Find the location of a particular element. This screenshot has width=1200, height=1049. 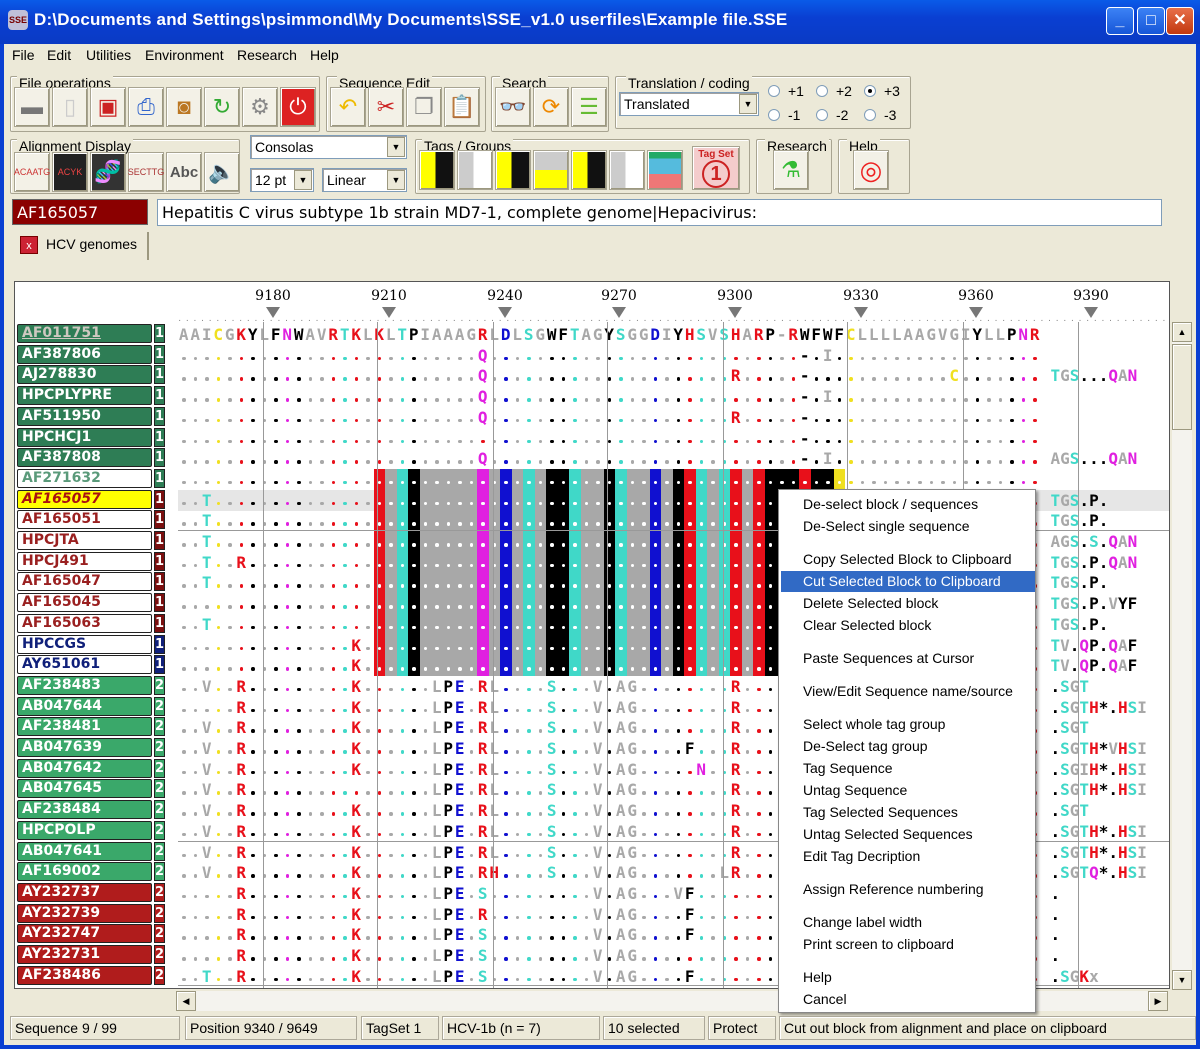

context-menu-item: Cut Selected Block to Clipboard is located at coordinates (908, 581).